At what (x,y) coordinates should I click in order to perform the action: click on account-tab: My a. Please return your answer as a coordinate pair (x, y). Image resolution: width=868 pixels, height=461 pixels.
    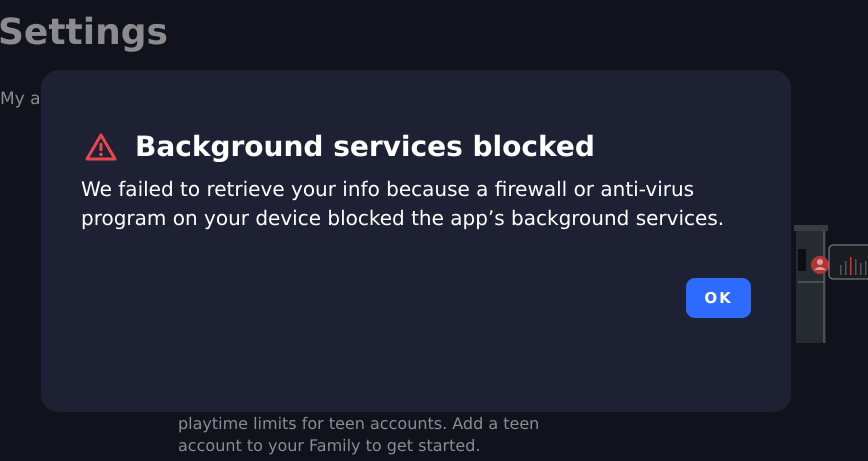
    Looking at the image, I should click on (20, 99).